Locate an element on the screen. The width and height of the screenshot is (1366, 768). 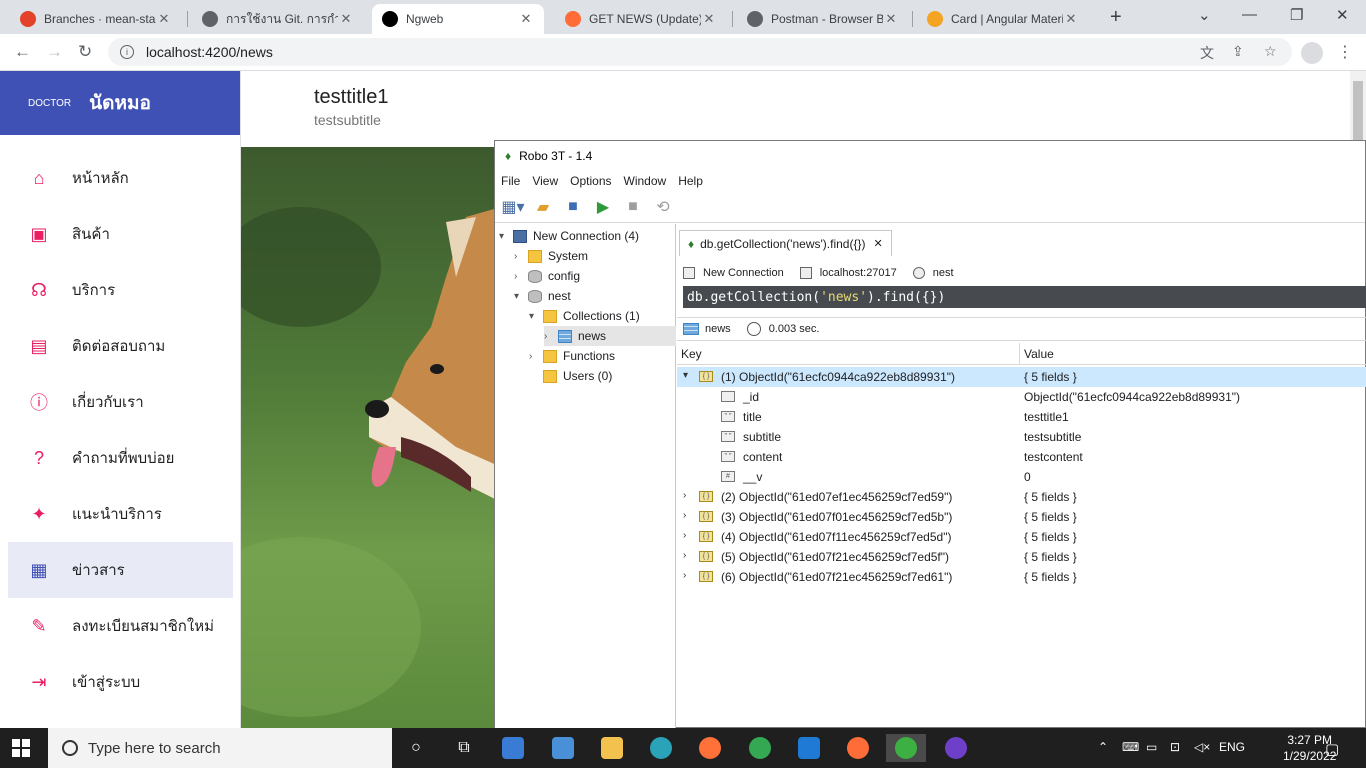
tab-search-icon: ⌄ is located at coordinates (1204, 15).